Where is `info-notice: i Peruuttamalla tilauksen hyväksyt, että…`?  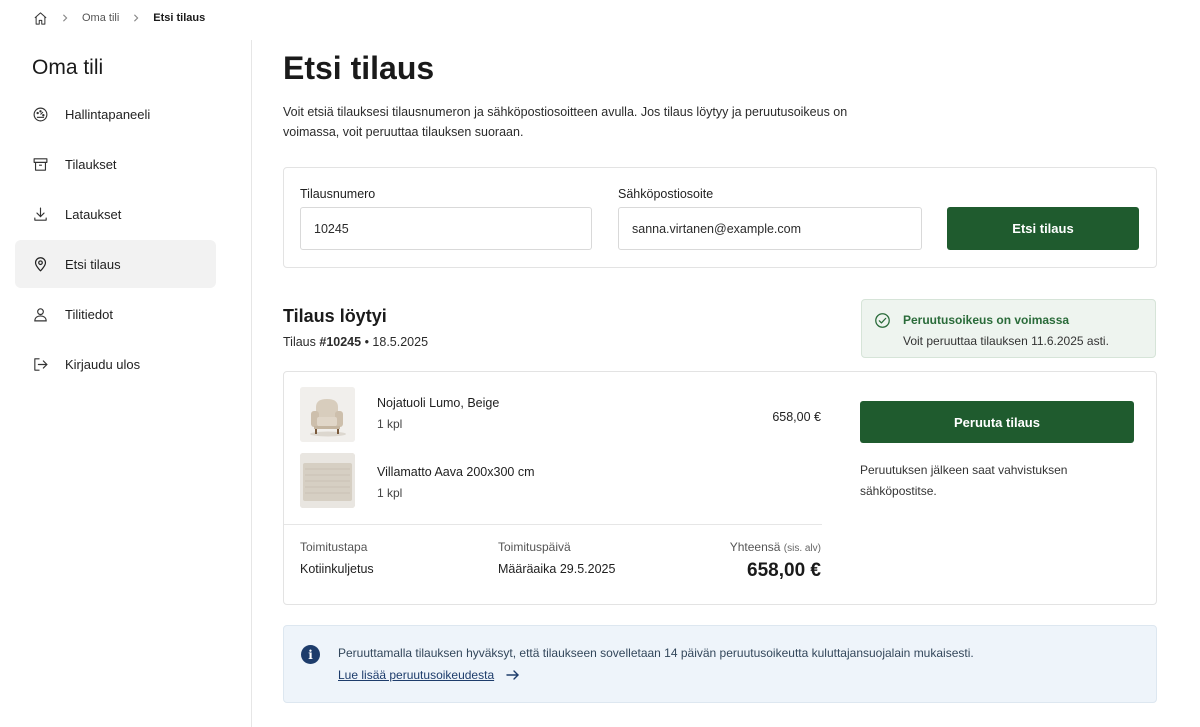
info-notice: i Peruuttamalla tilauksen hyväksyt, että… is located at coordinates (720, 664).